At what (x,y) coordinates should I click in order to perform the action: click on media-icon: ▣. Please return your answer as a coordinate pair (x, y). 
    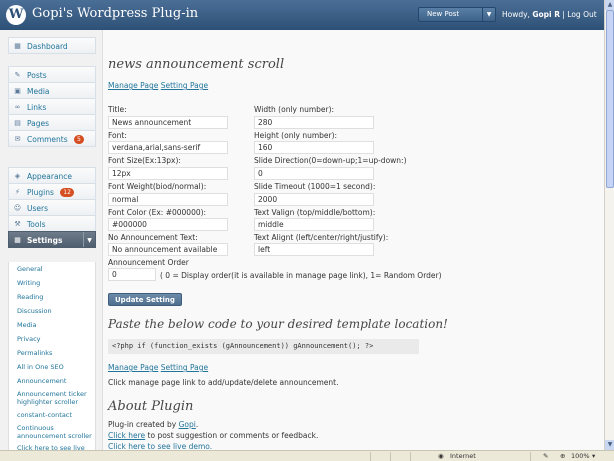
    Looking at the image, I should click on (17, 91).